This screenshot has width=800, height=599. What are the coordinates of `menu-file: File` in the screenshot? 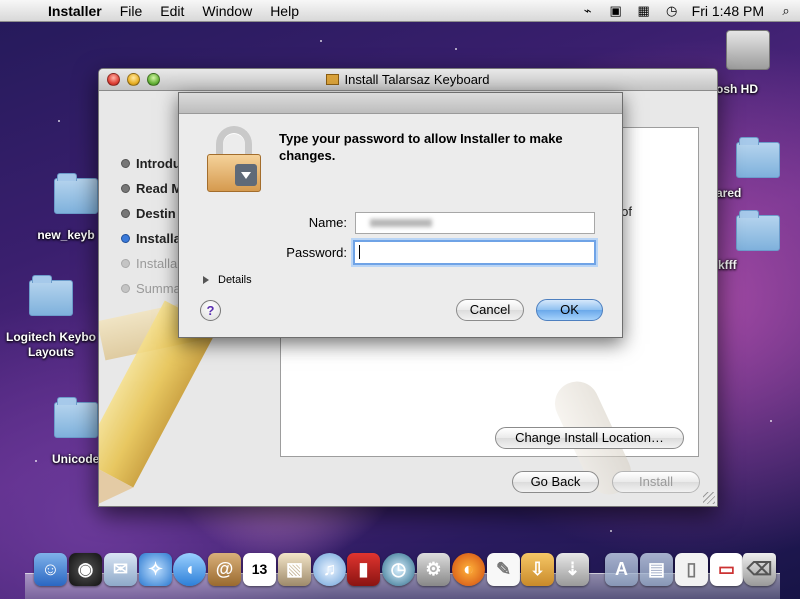 It's located at (131, 11).